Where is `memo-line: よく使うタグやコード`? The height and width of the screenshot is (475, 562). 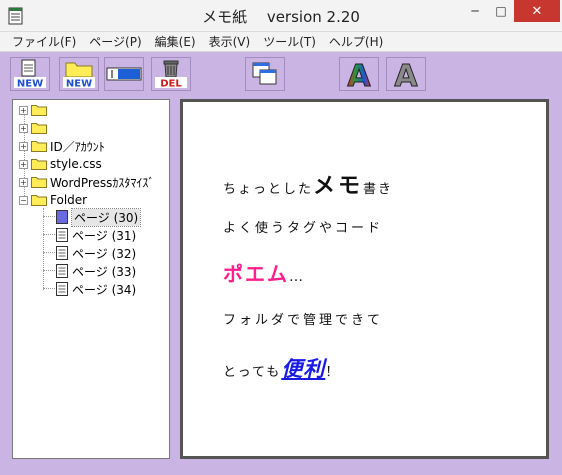 memo-line: よく使うタグやコード is located at coordinates (303, 228).